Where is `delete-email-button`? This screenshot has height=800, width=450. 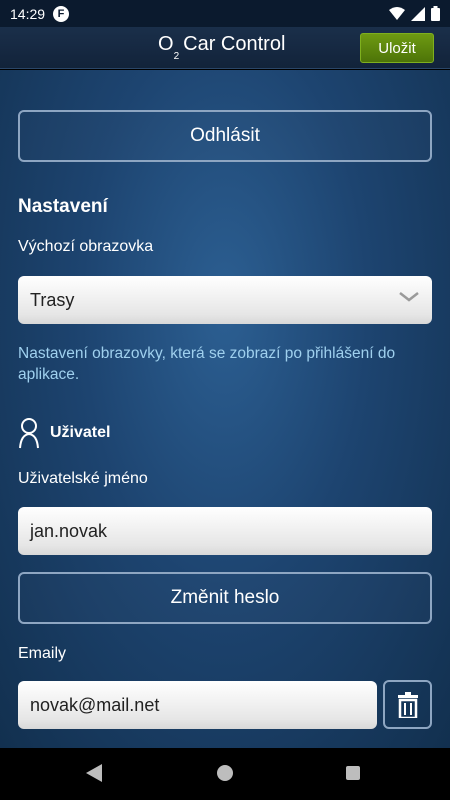
delete-email-button is located at coordinates (407, 704).